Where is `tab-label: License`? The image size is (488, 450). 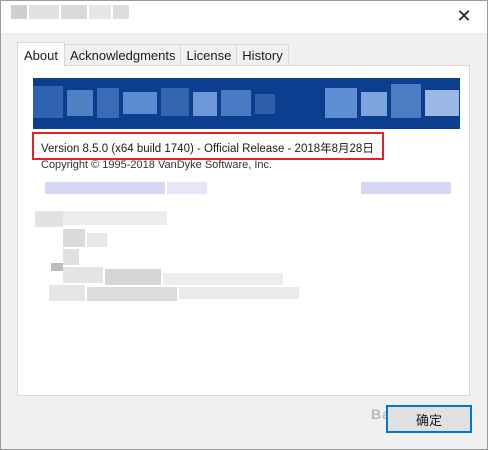
tab-label: License is located at coordinates (209, 55).